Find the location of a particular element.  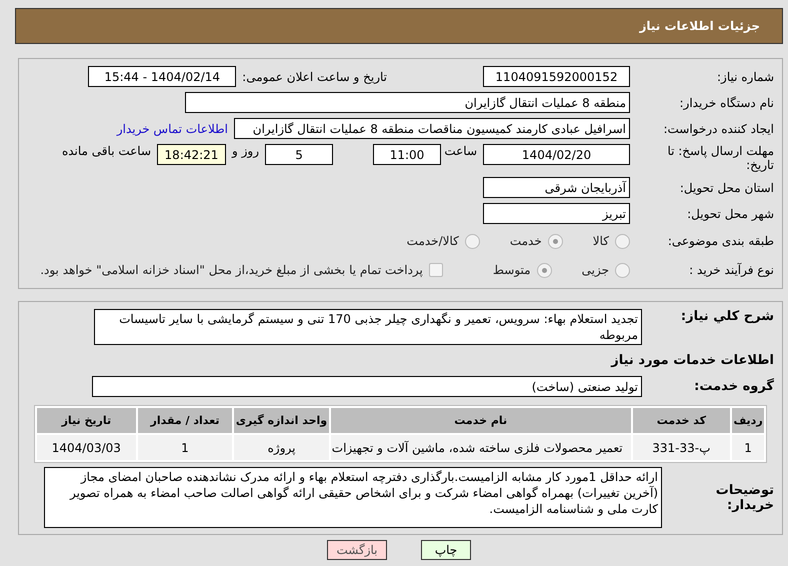

field-label: ایجاد کننده درخواست: is located at coordinates (718, 129).